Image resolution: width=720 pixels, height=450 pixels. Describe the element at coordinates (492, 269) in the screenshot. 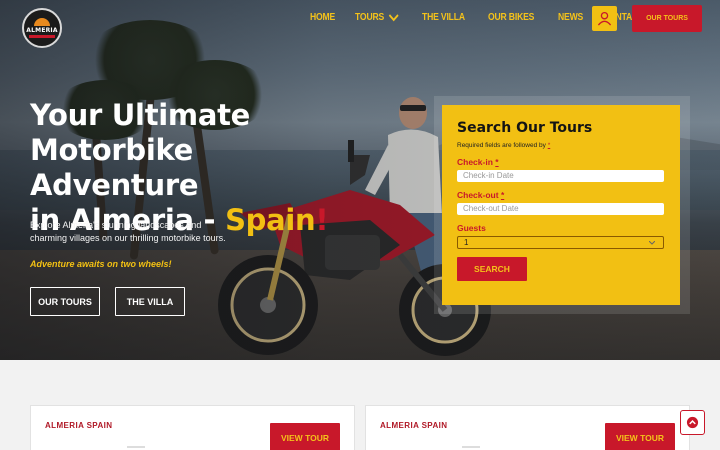

I see `search-submit-button: SEARCH` at that location.